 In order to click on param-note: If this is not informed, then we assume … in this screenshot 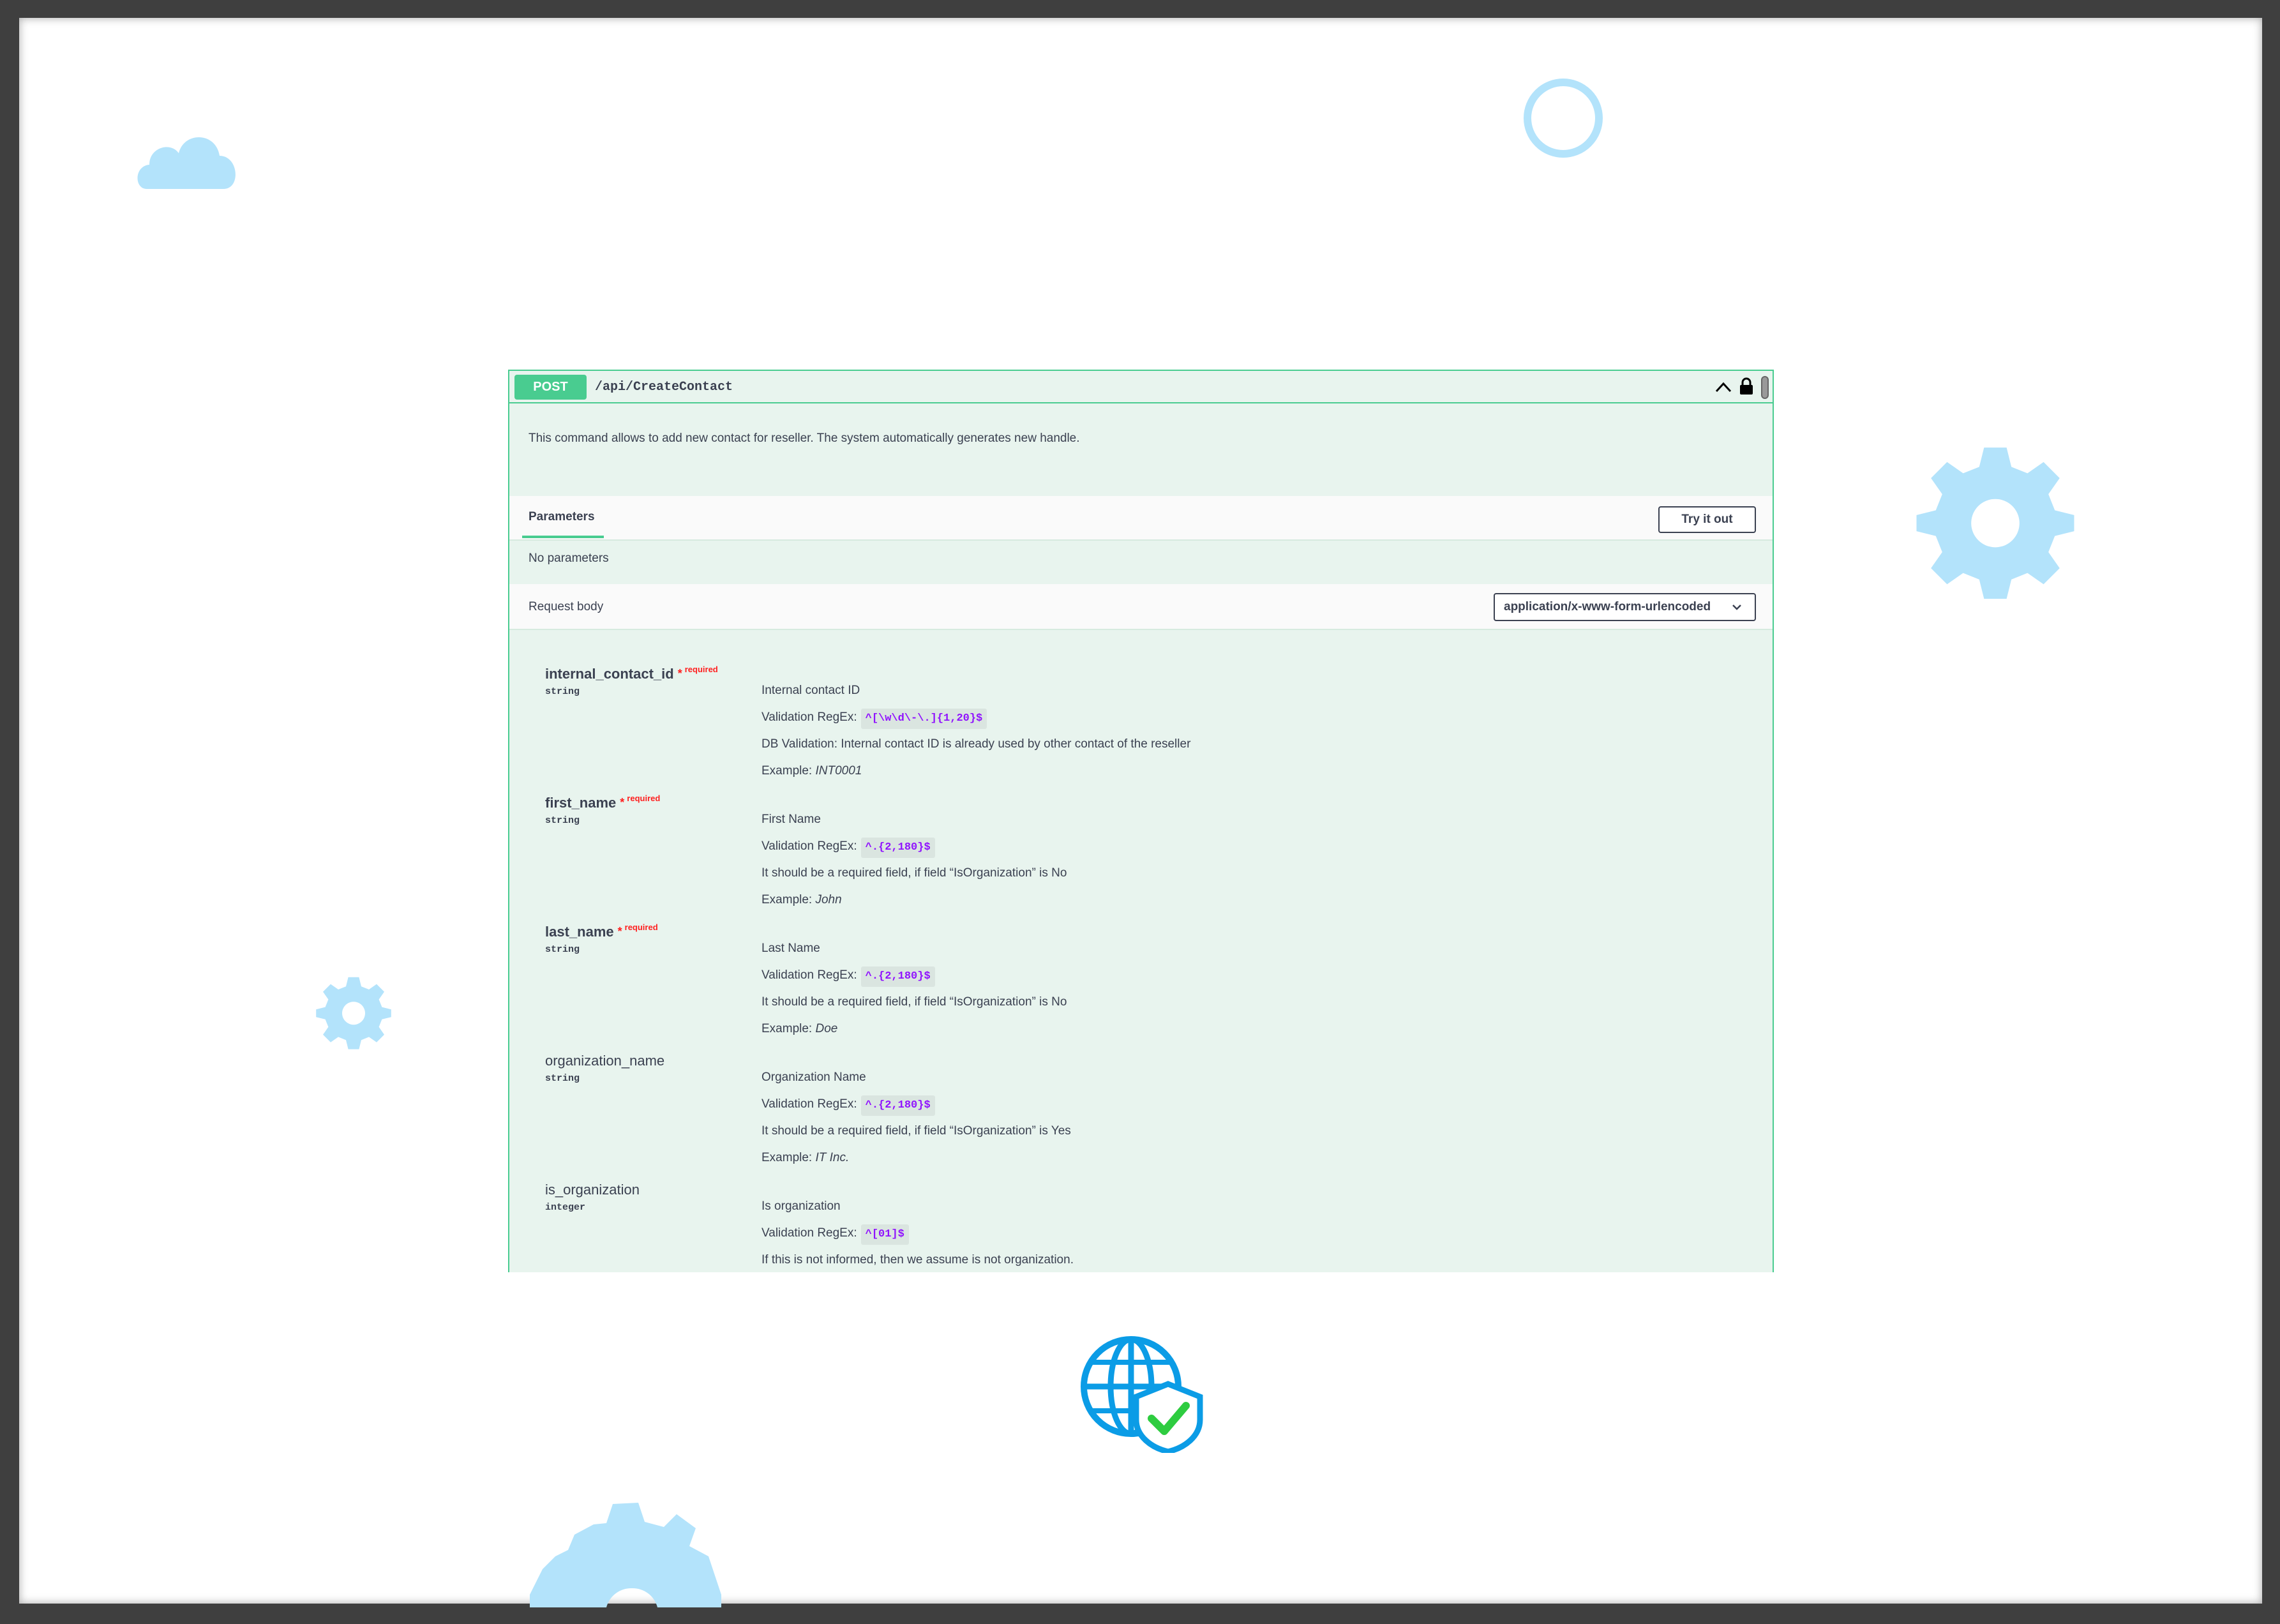, I will do `click(918, 1260)`.